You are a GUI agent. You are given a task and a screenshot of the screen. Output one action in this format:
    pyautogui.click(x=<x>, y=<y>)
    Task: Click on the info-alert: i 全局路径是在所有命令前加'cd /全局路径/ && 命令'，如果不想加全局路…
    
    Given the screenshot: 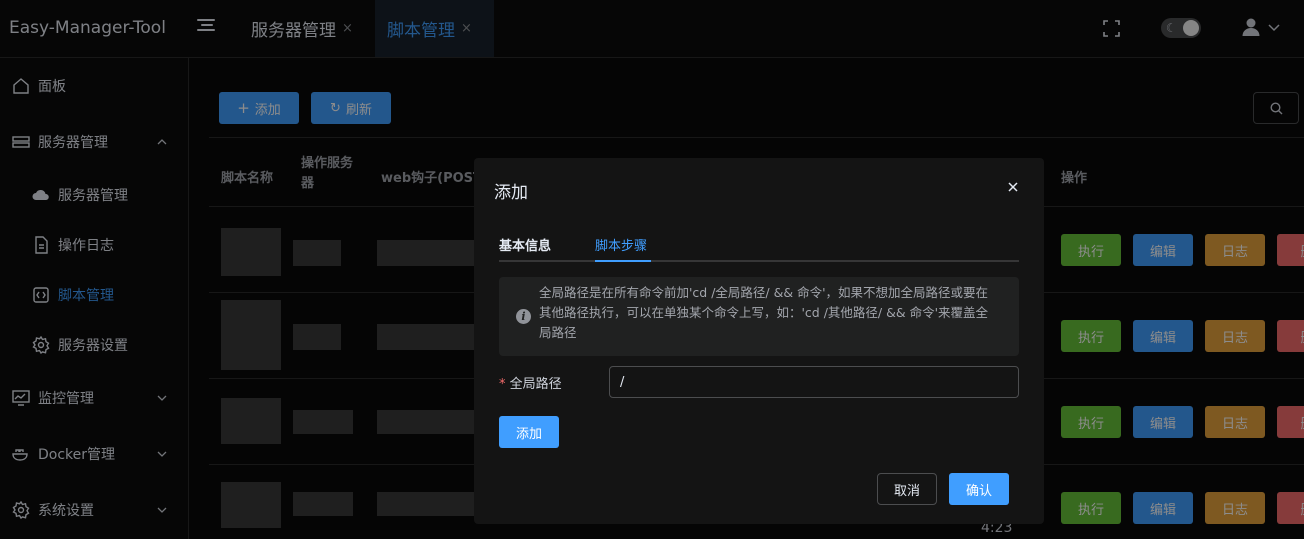 What is the action you would take?
    pyautogui.click(x=759, y=316)
    